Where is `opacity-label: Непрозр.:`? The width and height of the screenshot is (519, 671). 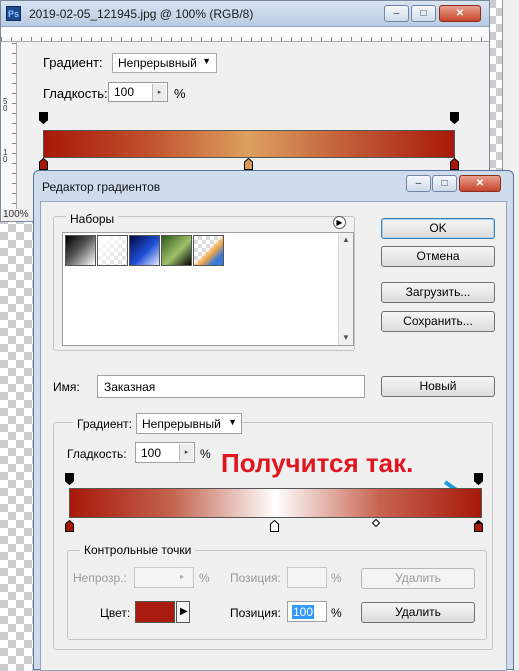 opacity-label: Непрозр.: is located at coordinates (100, 578).